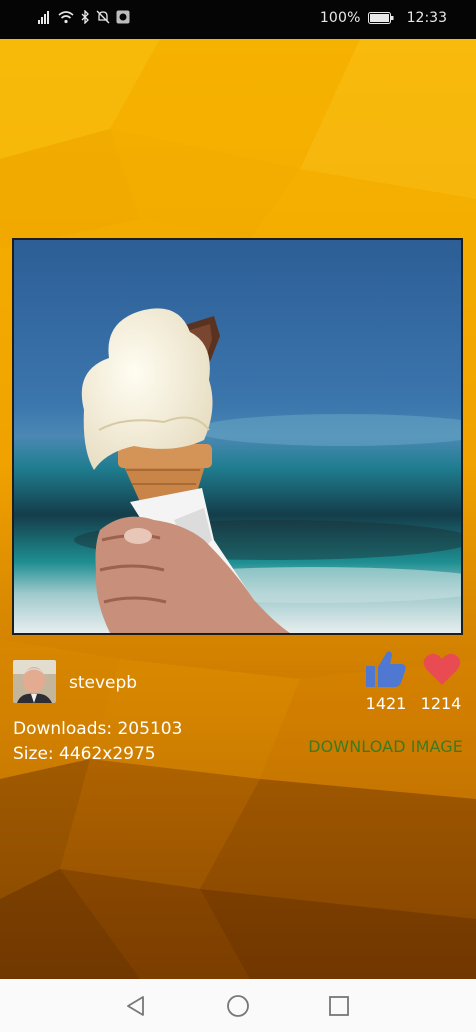  What do you see at coordinates (340, 18) in the screenshot?
I see `battery-percent: 100%` at bounding box center [340, 18].